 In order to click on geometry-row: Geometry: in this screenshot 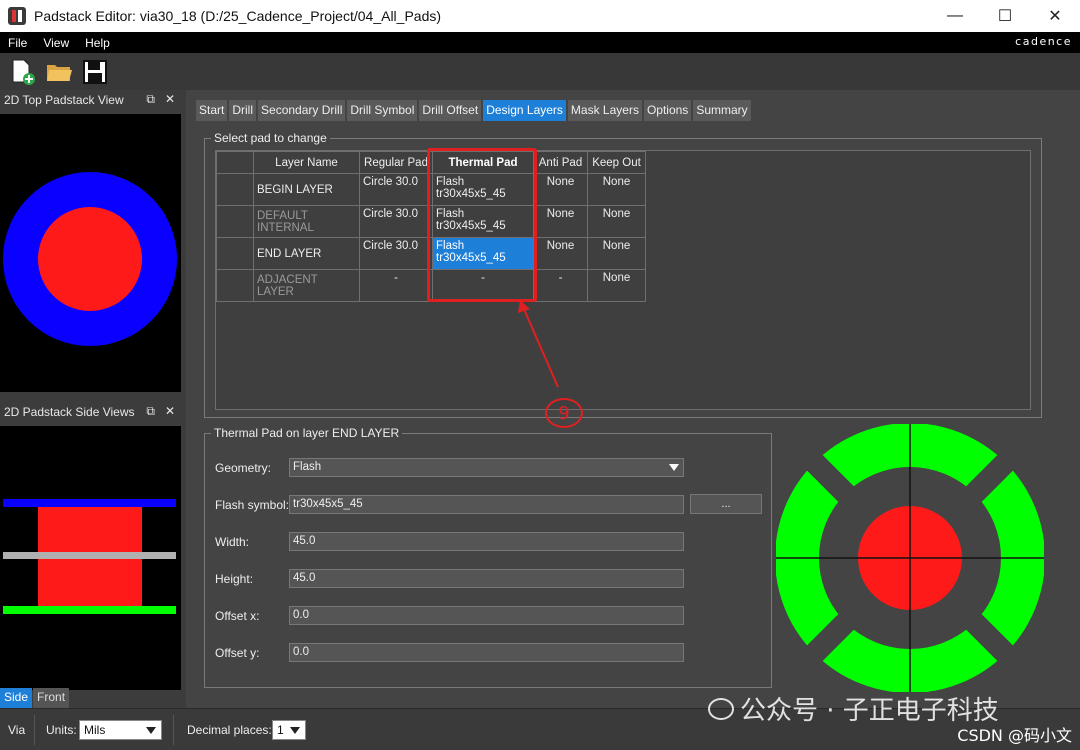, I will do `click(252, 468)`.